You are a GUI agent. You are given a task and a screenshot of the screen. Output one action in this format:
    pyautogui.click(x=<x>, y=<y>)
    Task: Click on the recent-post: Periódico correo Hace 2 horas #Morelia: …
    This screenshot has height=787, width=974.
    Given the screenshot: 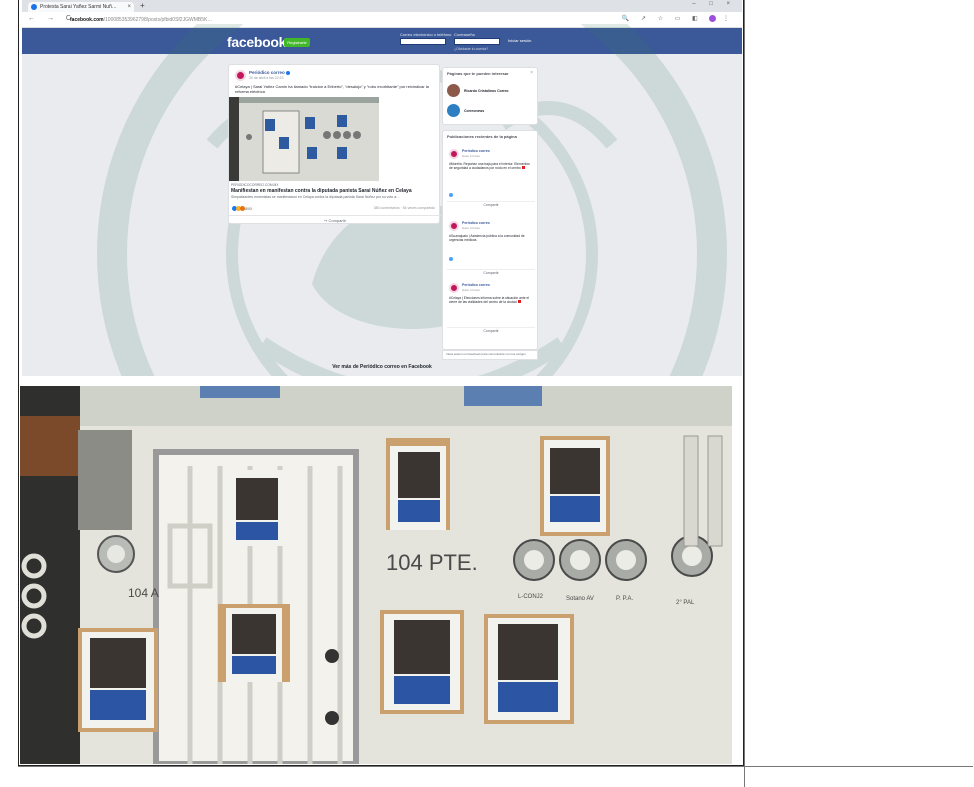 What is the action you would take?
    pyautogui.click(x=491, y=179)
    